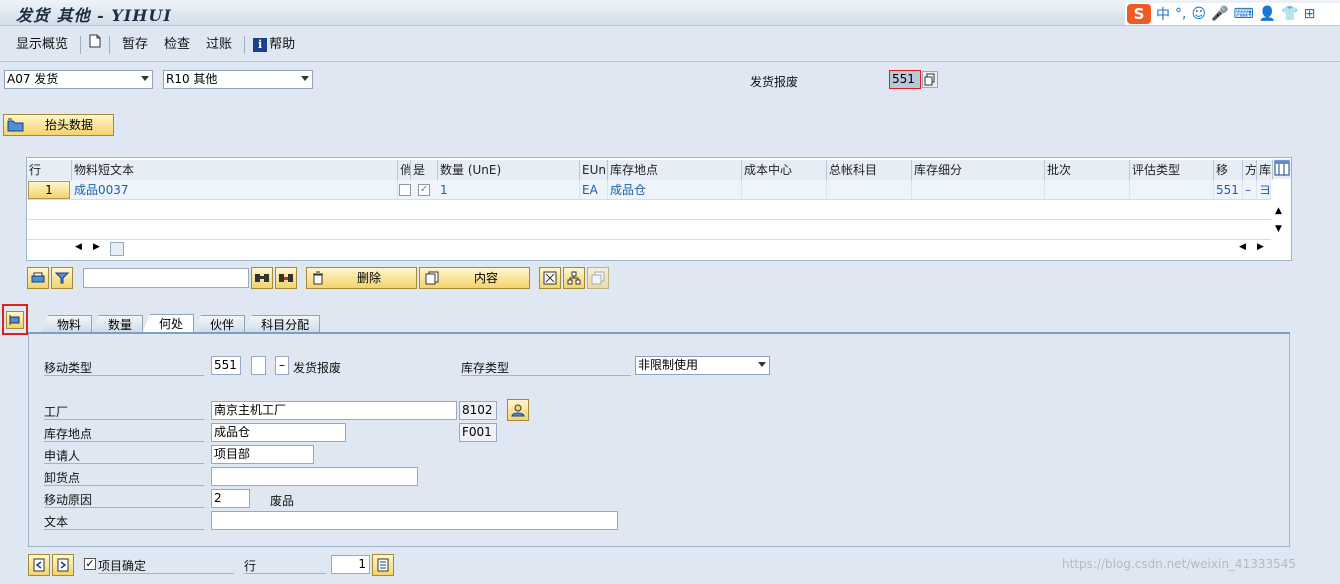  Describe the element at coordinates (278, 432) in the screenshot. I see `sloc-name-field: 成品仓` at that location.